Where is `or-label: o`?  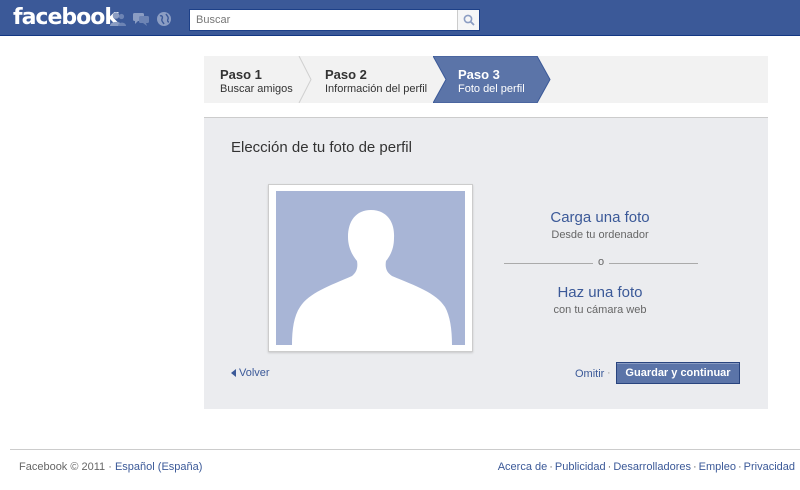
or-label: o is located at coordinates (601, 262).